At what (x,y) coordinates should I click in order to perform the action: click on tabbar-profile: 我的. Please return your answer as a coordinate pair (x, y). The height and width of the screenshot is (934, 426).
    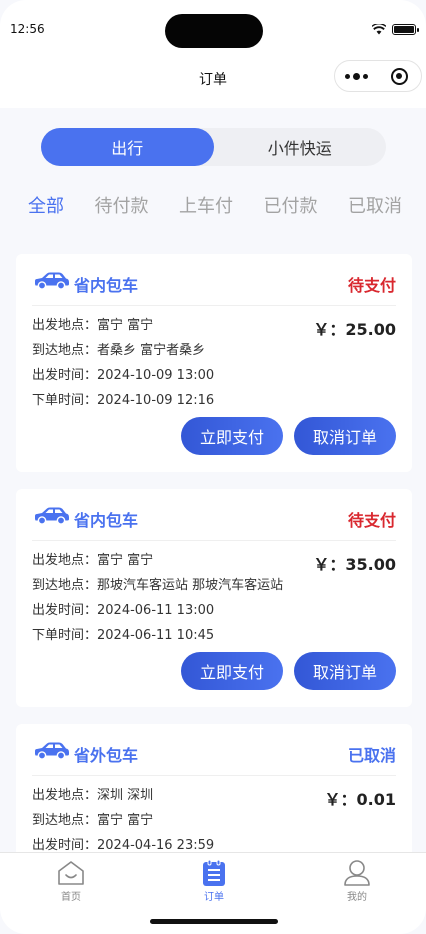
    Looking at the image, I should click on (357, 881).